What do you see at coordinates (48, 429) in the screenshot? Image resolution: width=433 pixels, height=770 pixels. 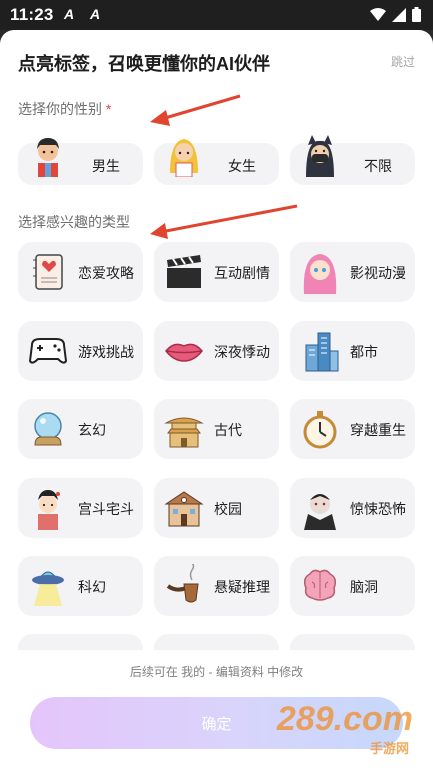 I see `crystal-ball-icon` at bounding box center [48, 429].